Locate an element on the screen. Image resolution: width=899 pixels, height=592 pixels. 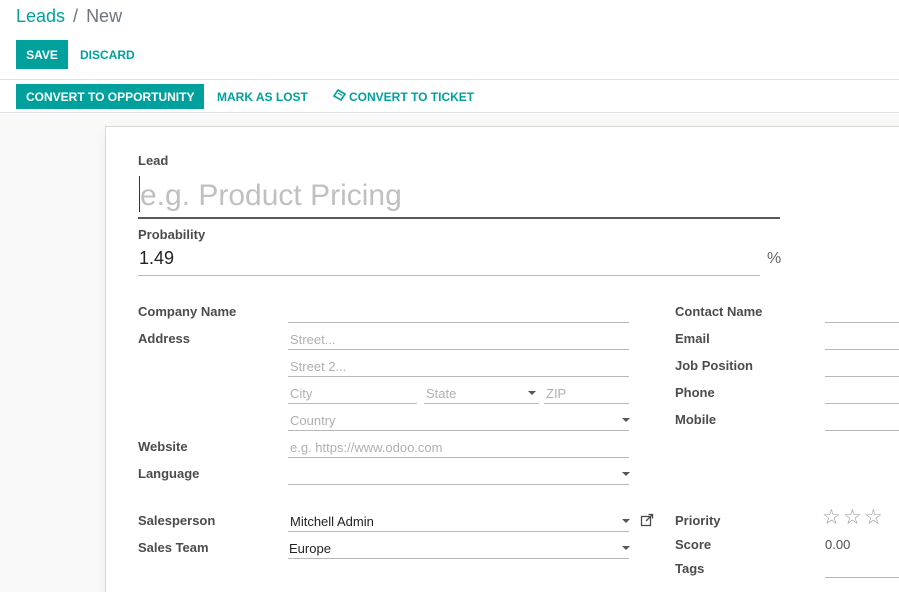
state-underline is located at coordinates (481, 403).